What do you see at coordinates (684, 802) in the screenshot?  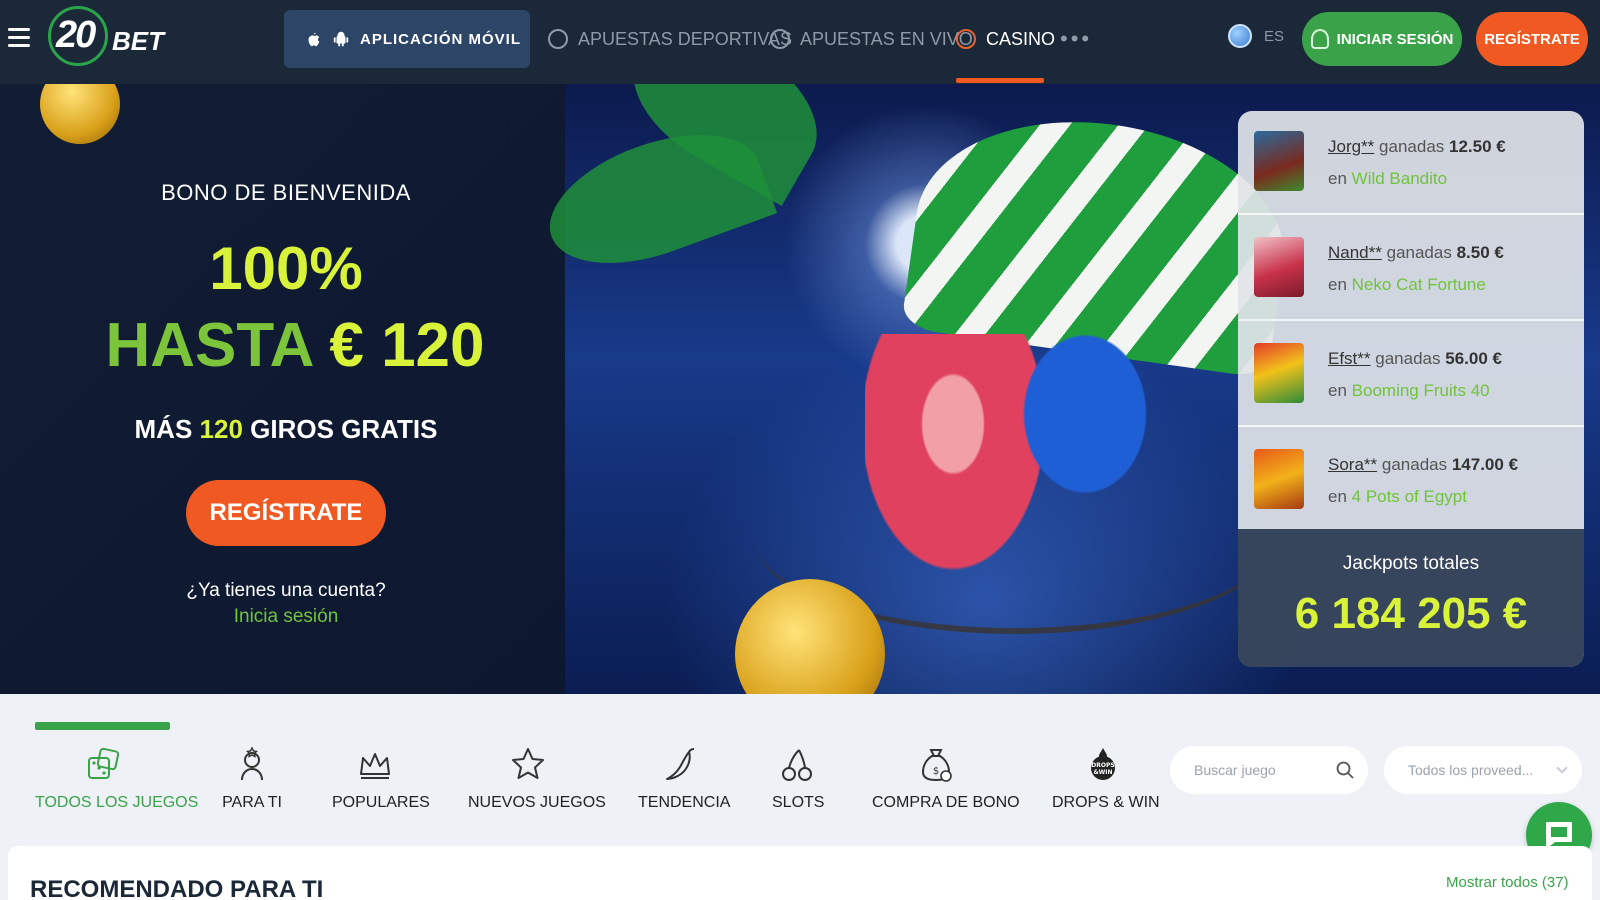 I see `category-label: TENDENCIA` at bounding box center [684, 802].